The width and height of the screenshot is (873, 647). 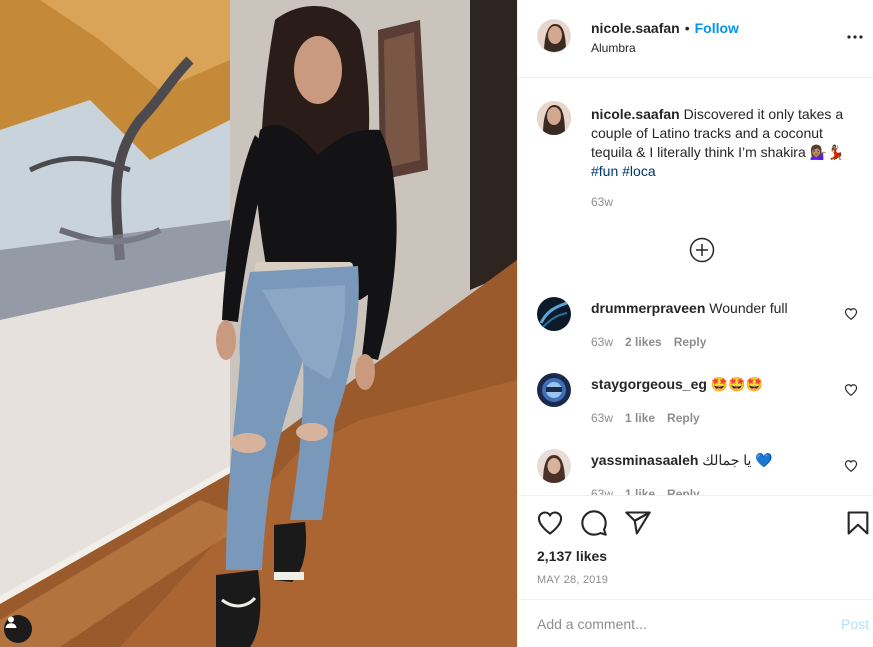 What do you see at coordinates (855, 624) in the screenshot?
I see `post-comment-button: Post` at bounding box center [855, 624].